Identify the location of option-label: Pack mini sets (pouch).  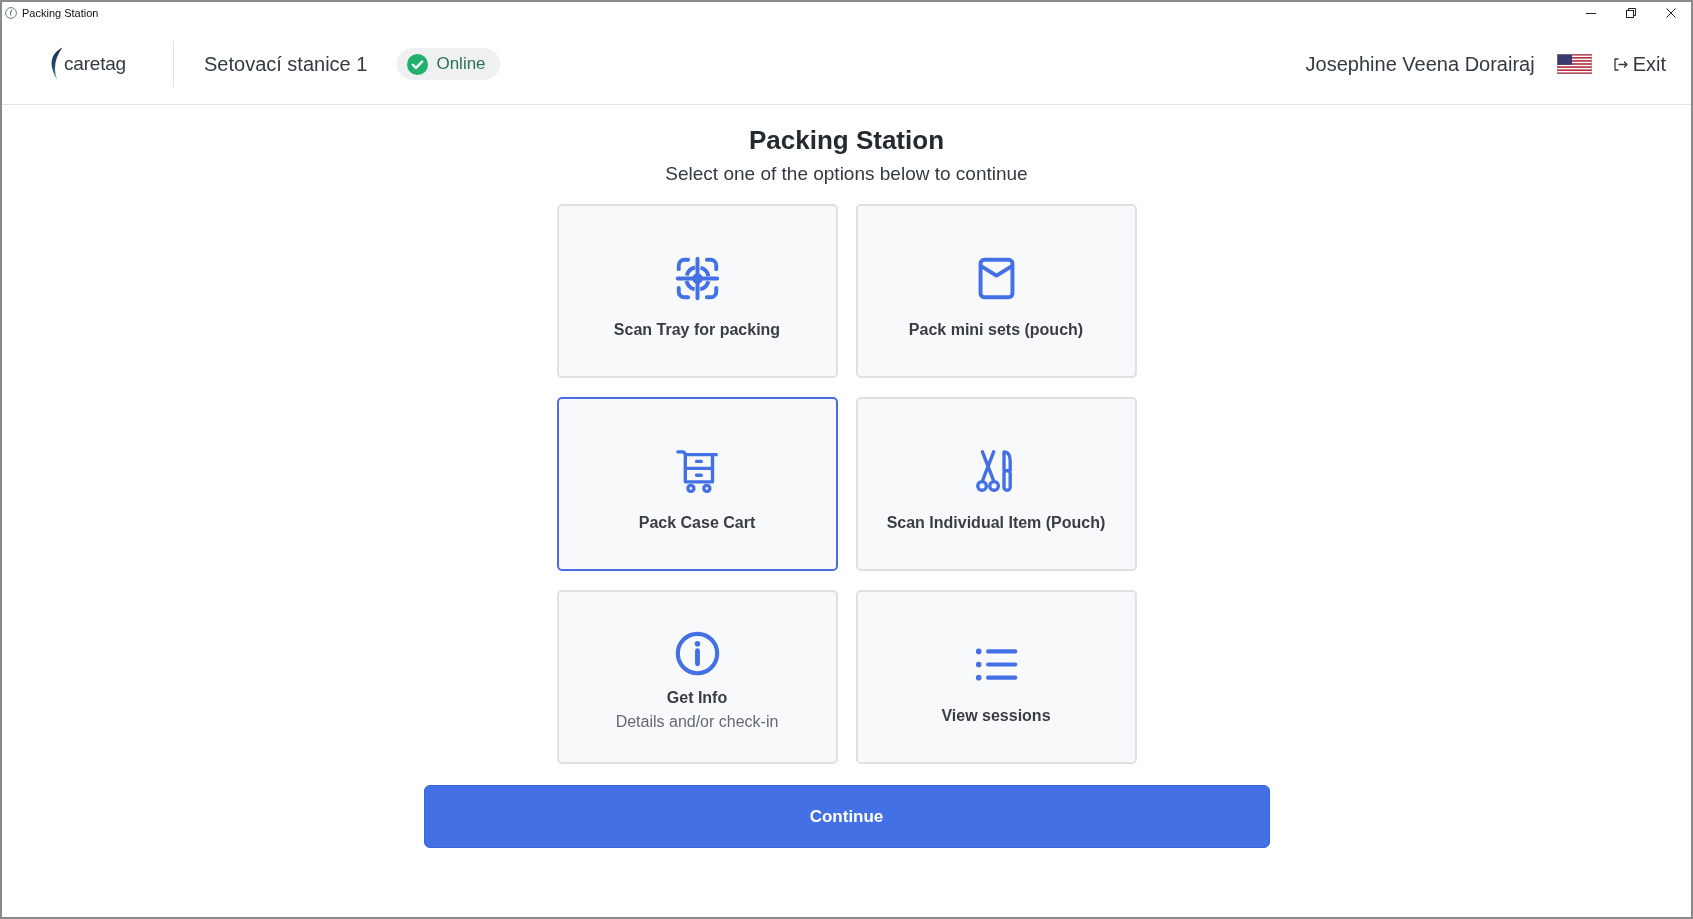
(996, 330).